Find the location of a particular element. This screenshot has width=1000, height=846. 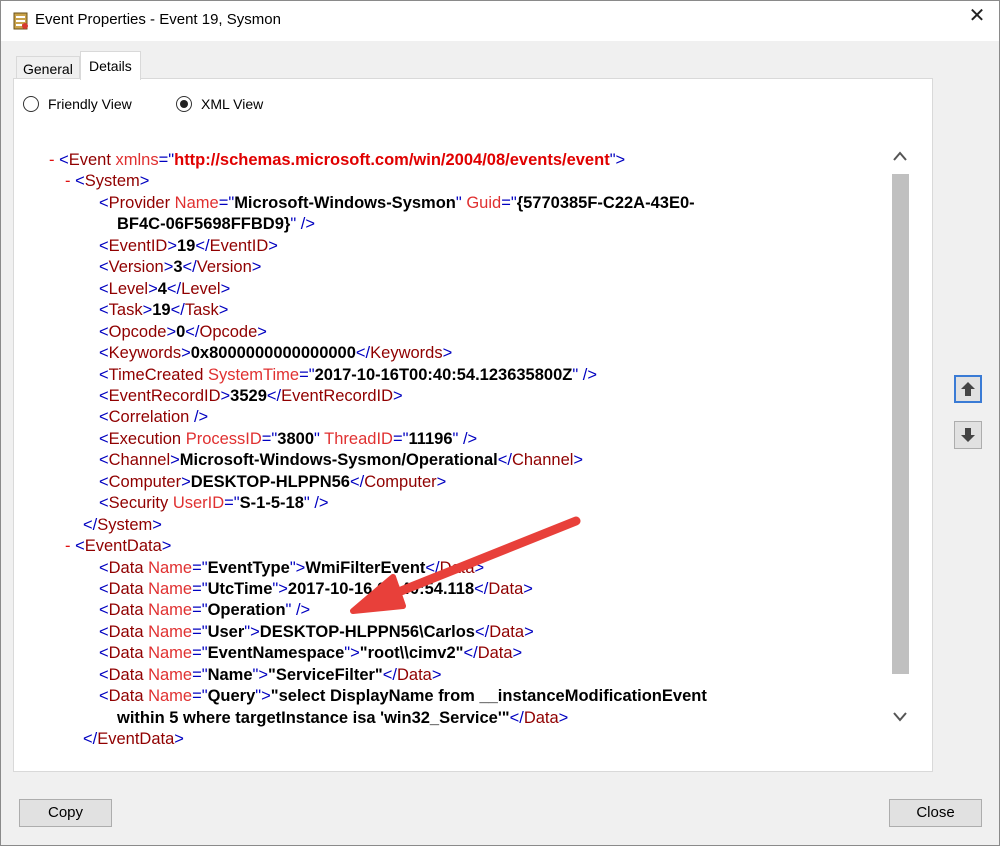

xml-line: <Data Name="Operation" /> is located at coordinates (204, 610).